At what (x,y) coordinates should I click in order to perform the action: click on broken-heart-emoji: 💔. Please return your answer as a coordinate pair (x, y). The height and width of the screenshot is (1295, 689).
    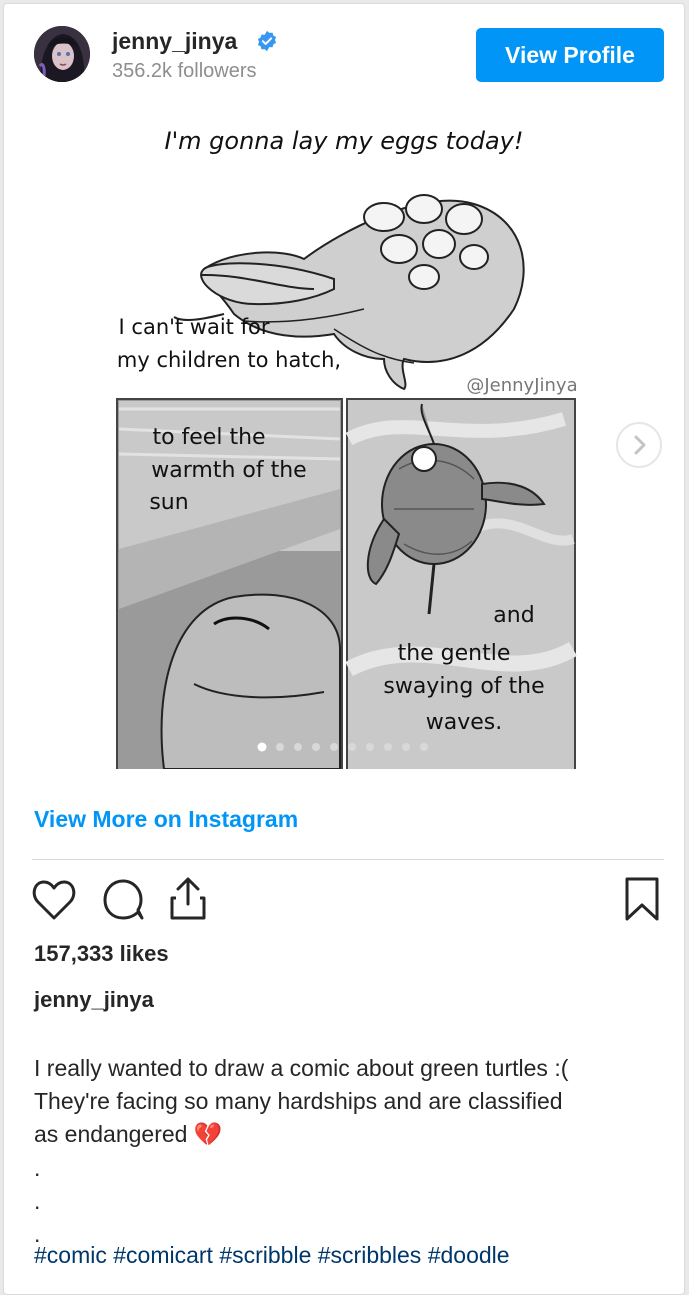
    Looking at the image, I should click on (208, 1134).